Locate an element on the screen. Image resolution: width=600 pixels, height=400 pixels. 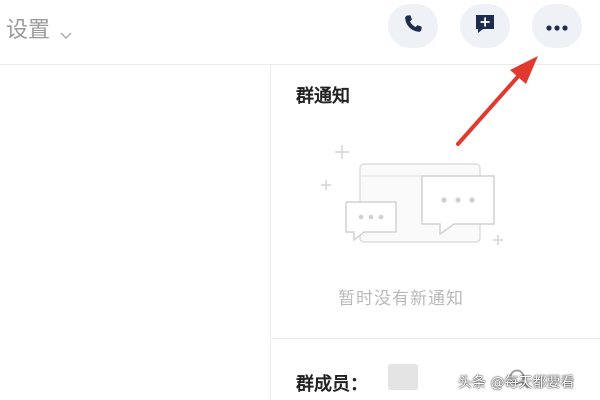
more-icon is located at coordinates (557, 26).